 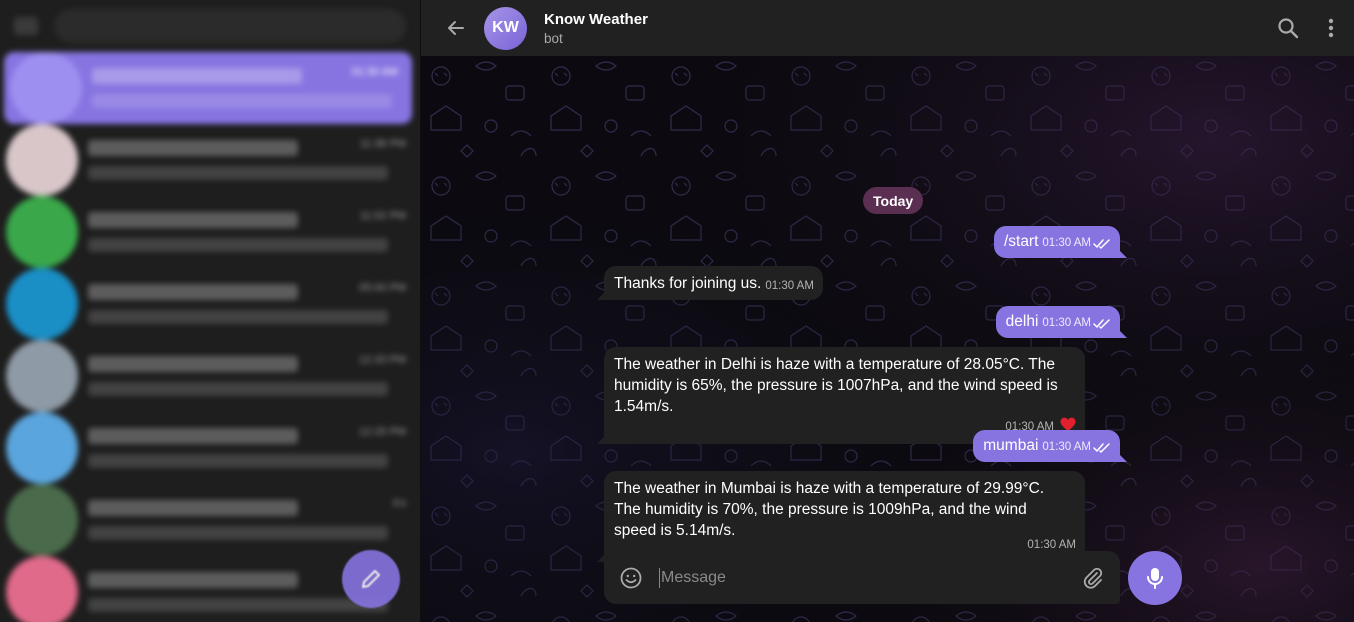 I want to click on pencil-icon, so click(x=371, y=579).